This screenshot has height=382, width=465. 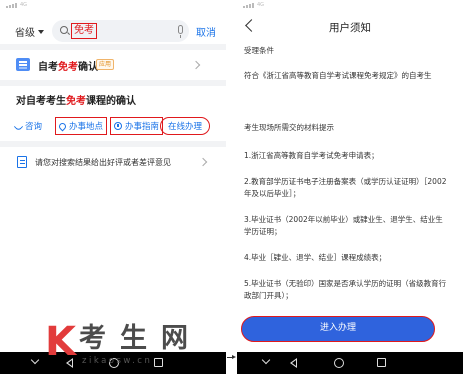 What do you see at coordinates (289, 127) in the screenshot?
I see `notice-line: 考生现场所需交的材料提示` at bounding box center [289, 127].